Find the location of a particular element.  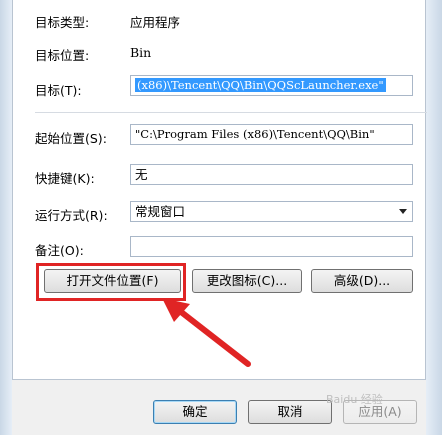

target-type-label: 目标类型: is located at coordinates (62, 22).